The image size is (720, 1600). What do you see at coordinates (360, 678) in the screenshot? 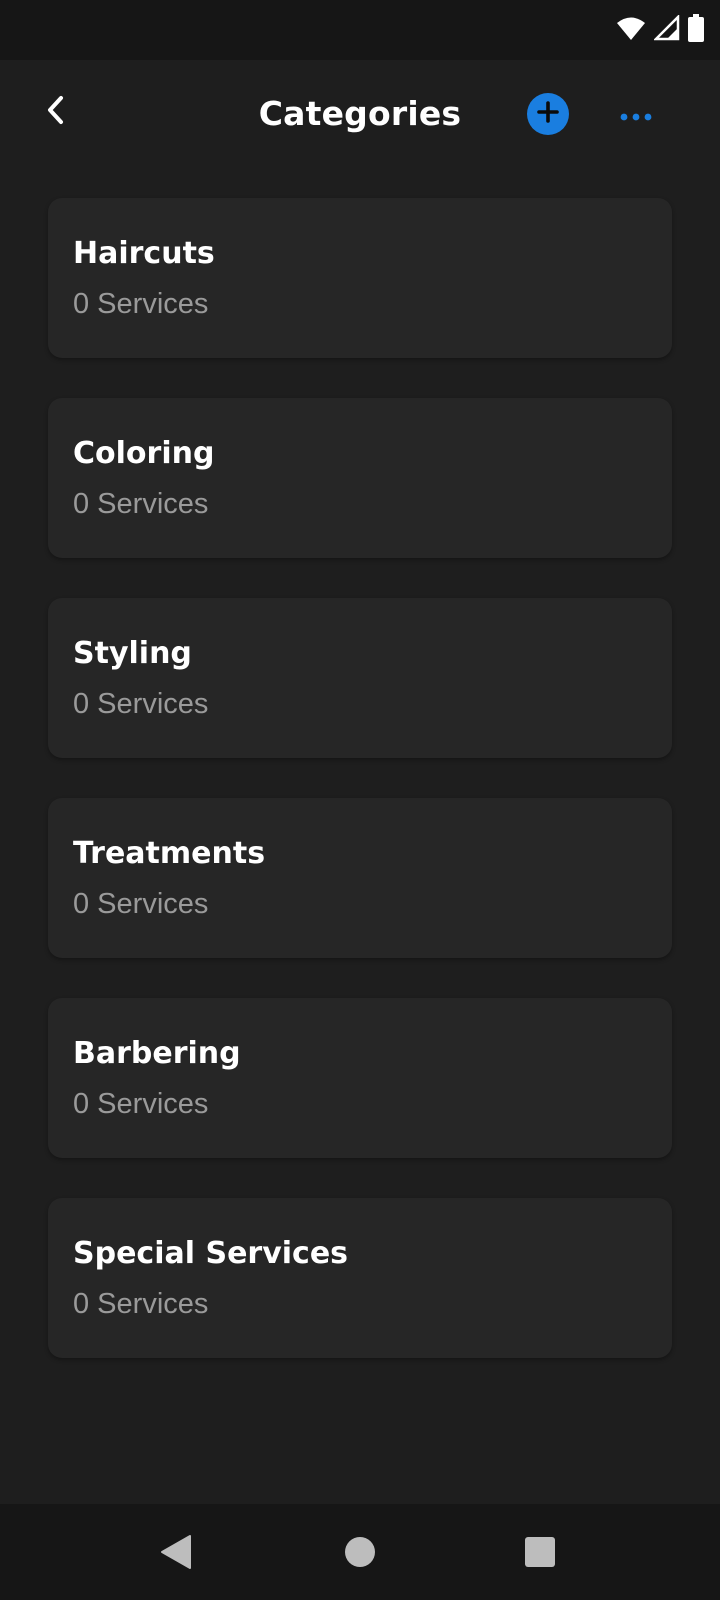
I see `category-card-styling: Styling 0 Services` at bounding box center [360, 678].